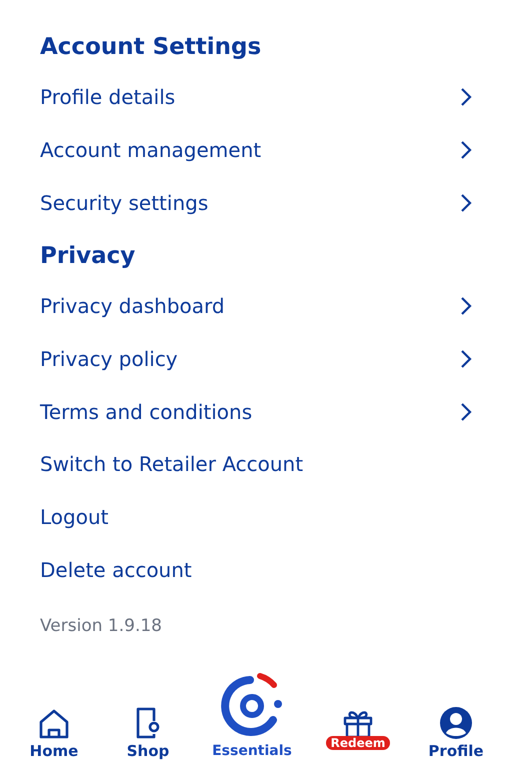 This screenshot has height=768, width=512. I want to click on action-link: Delete account, so click(116, 570).